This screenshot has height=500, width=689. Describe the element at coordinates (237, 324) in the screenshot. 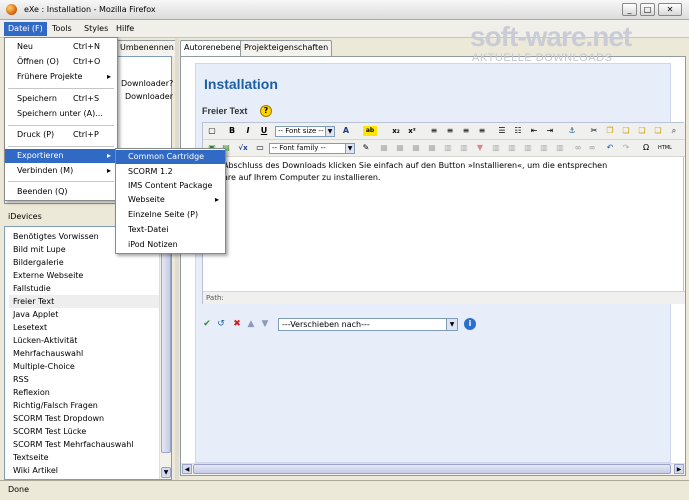

I see `delete-icon: ✖` at that location.